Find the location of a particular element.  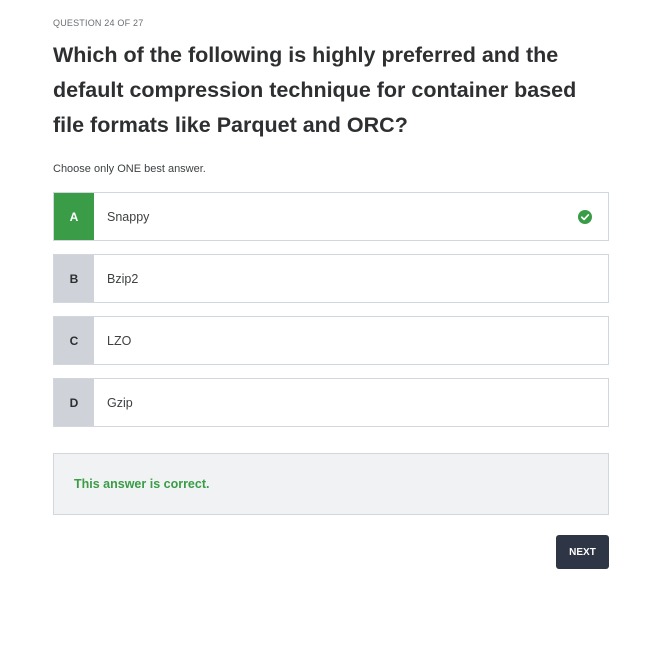

answer-instruction: Choose only ONE best answer. is located at coordinates (129, 169).